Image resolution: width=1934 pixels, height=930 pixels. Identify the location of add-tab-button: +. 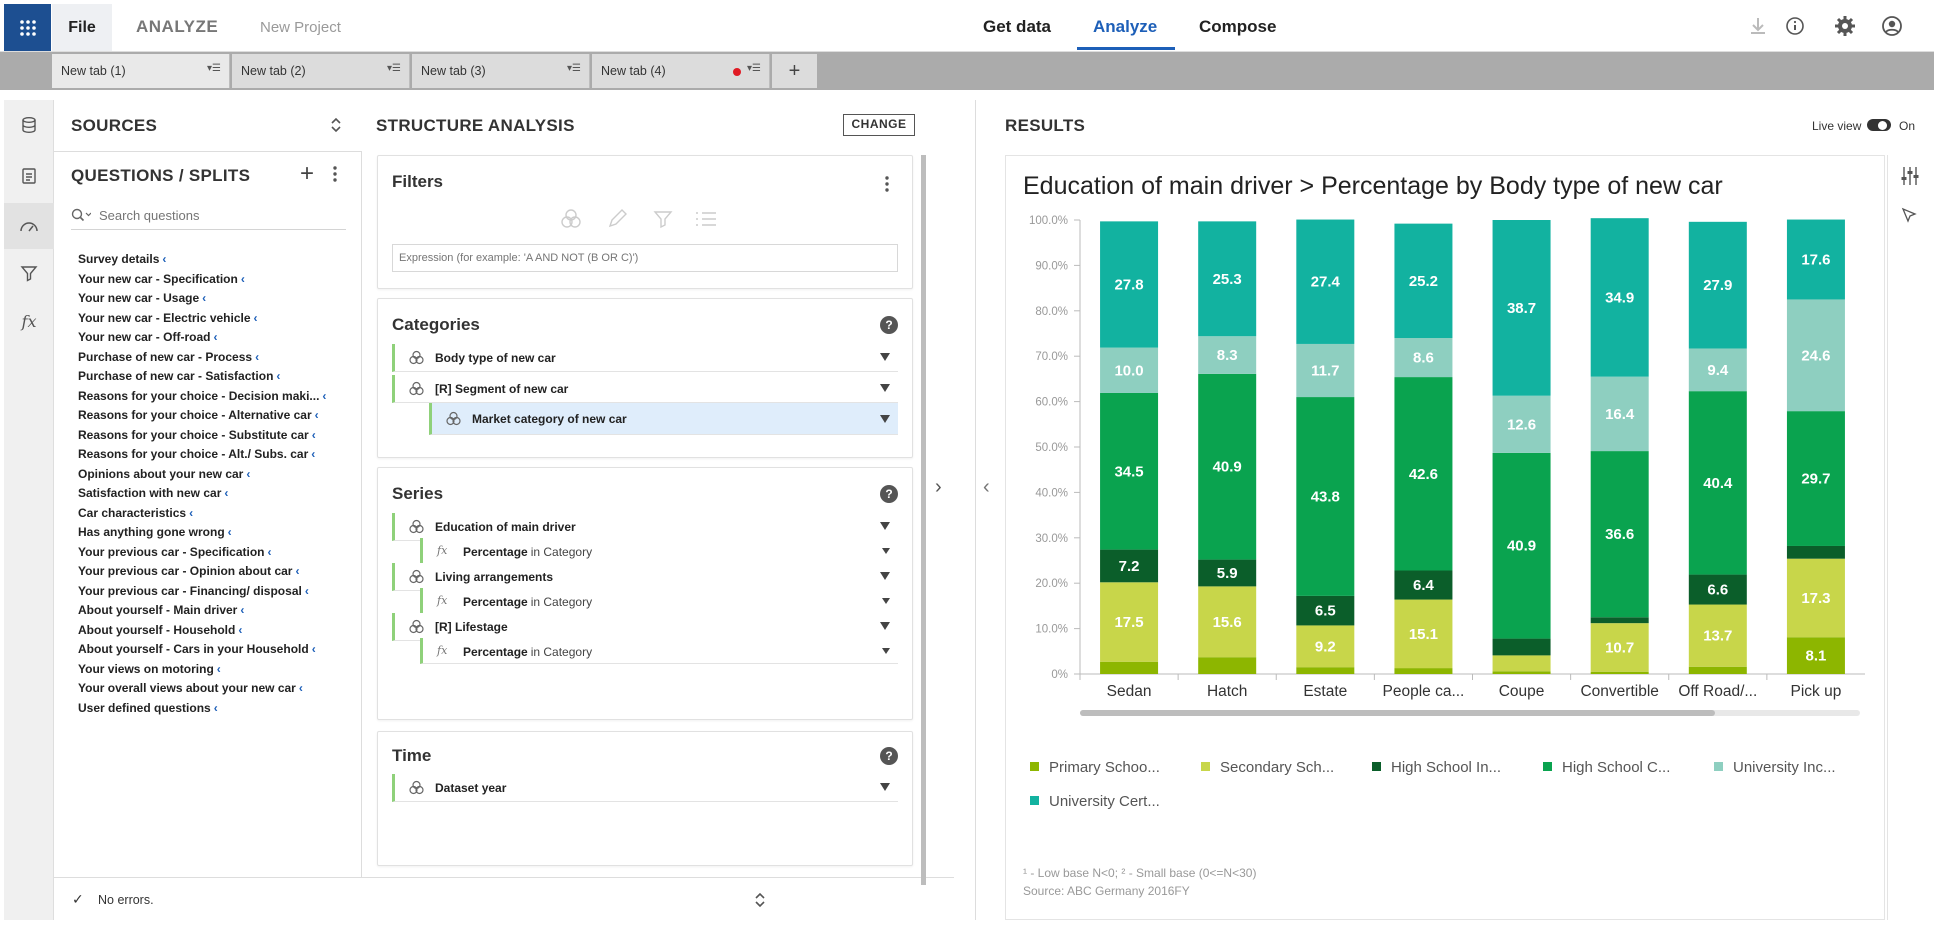
(794, 71).